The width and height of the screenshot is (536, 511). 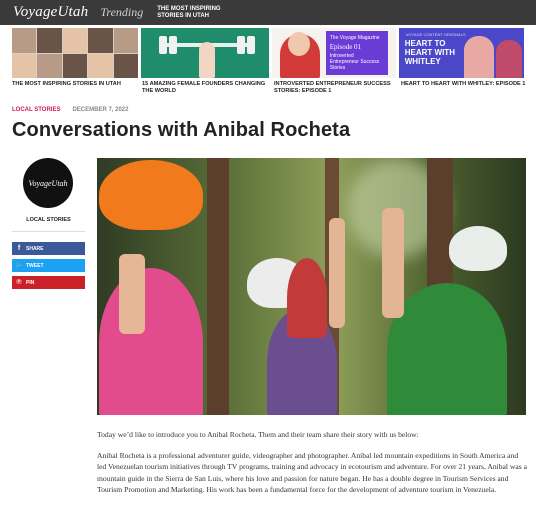 What do you see at coordinates (48, 231) in the screenshot?
I see `sidebar-divider` at bounding box center [48, 231].